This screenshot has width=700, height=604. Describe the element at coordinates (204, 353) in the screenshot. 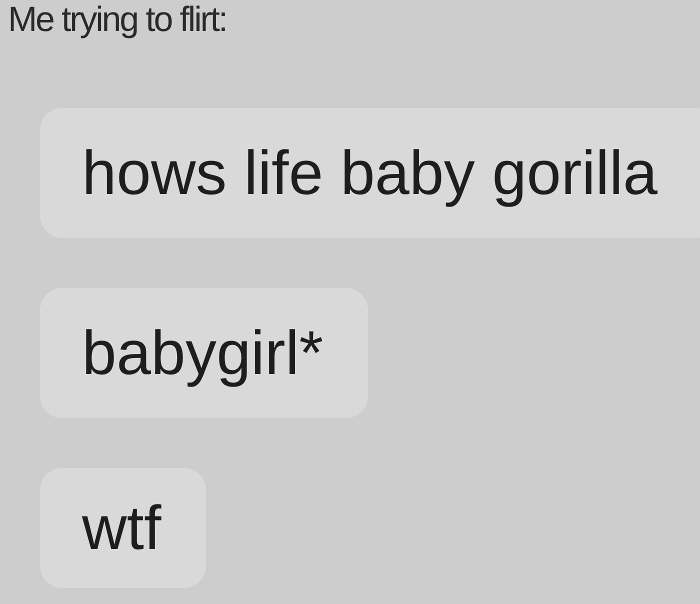

I see `message-bubble: babygirl*` at that location.